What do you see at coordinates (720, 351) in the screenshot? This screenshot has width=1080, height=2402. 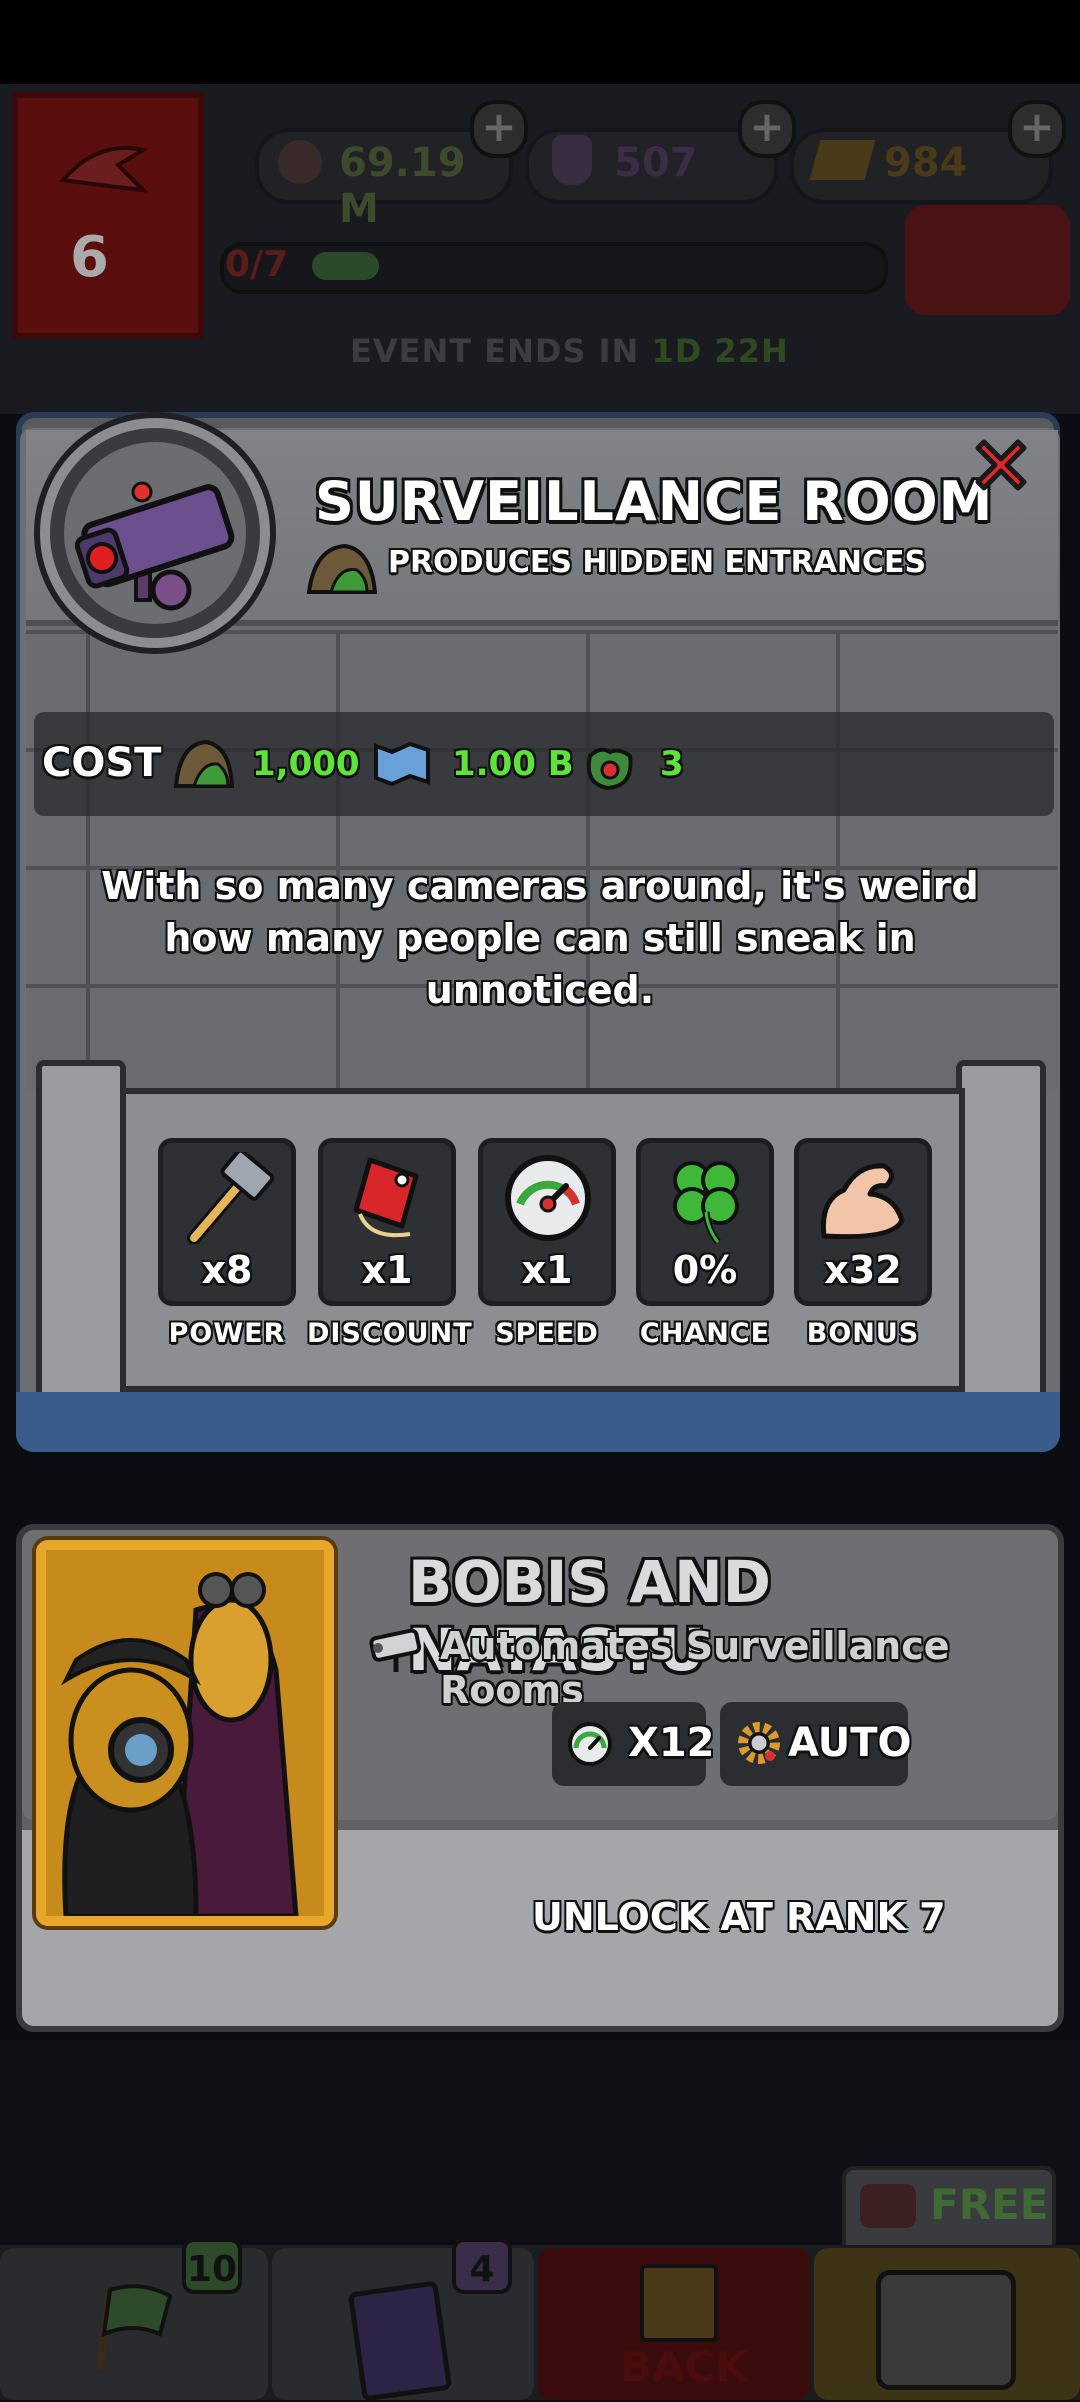 I see `event-time: 1D 22H` at bounding box center [720, 351].